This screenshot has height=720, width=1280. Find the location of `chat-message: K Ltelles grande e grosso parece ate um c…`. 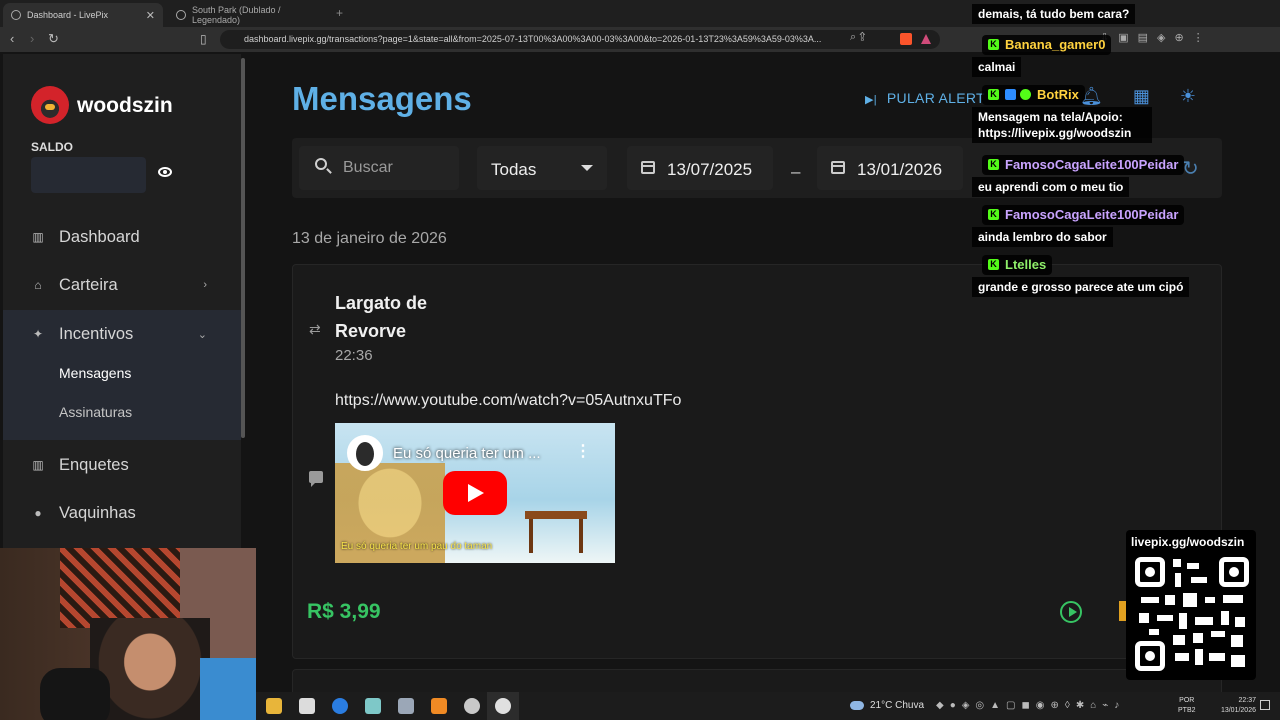

chat-message: K Ltelles grande e grosso parece ate um c… is located at coordinates (1126, 275).